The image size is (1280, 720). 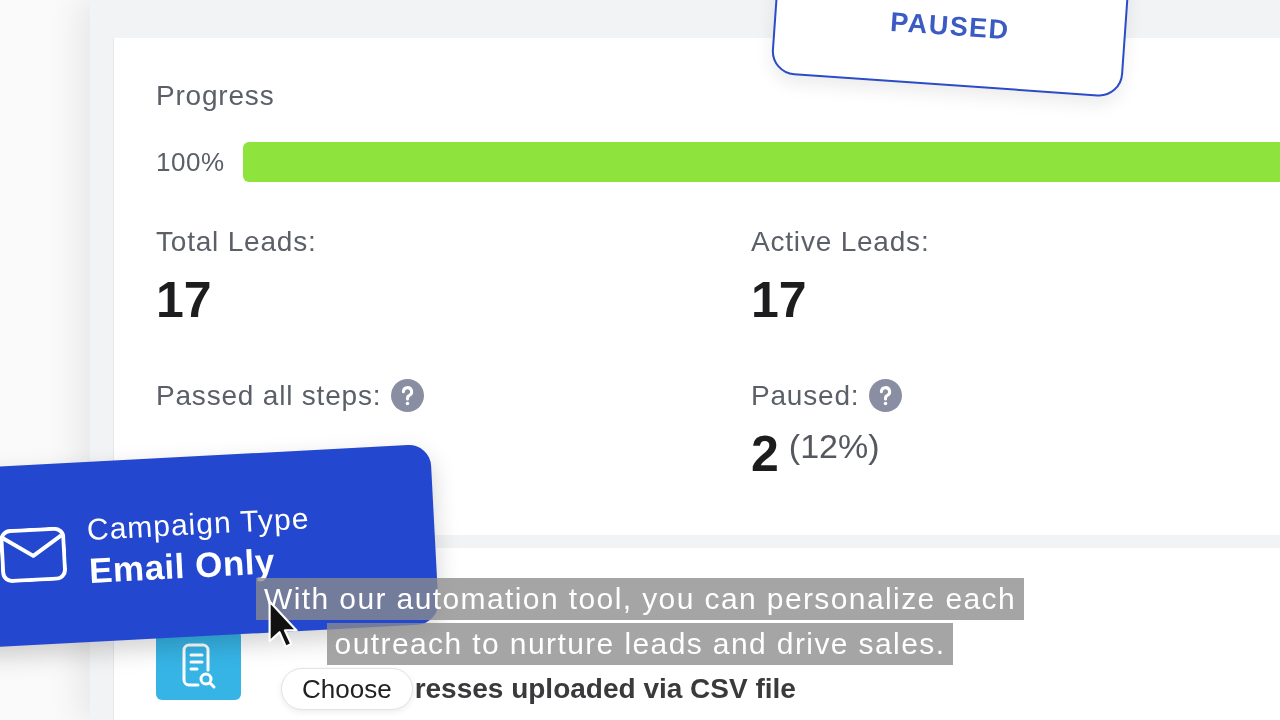 I want to click on stat-percentage: (12%), so click(x=834, y=446).